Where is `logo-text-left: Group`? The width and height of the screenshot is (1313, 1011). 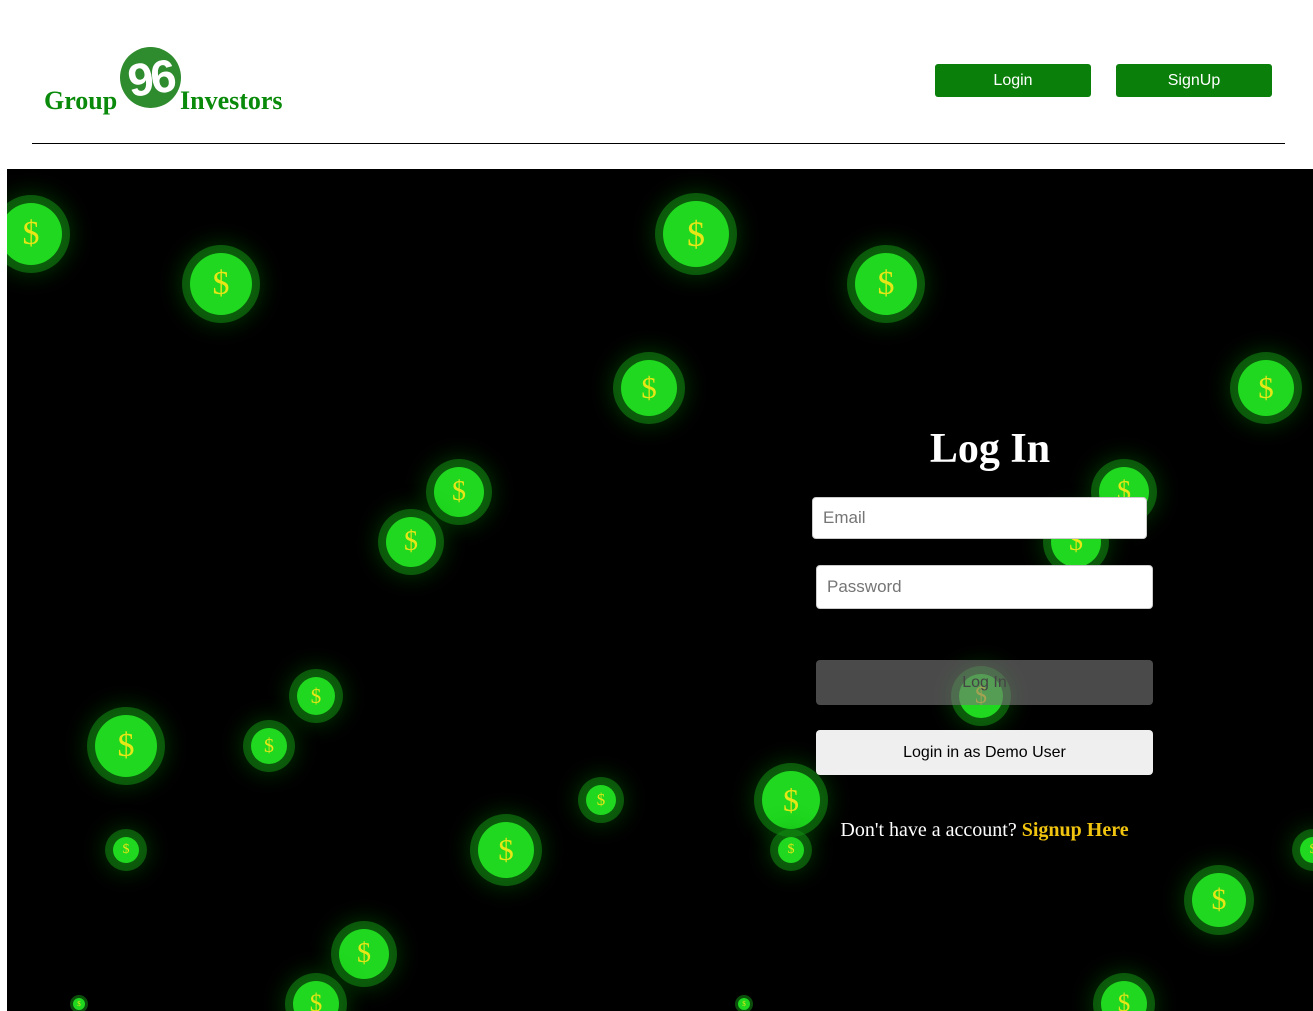 logo-text-left: Group is located at coordinates (81, 100).